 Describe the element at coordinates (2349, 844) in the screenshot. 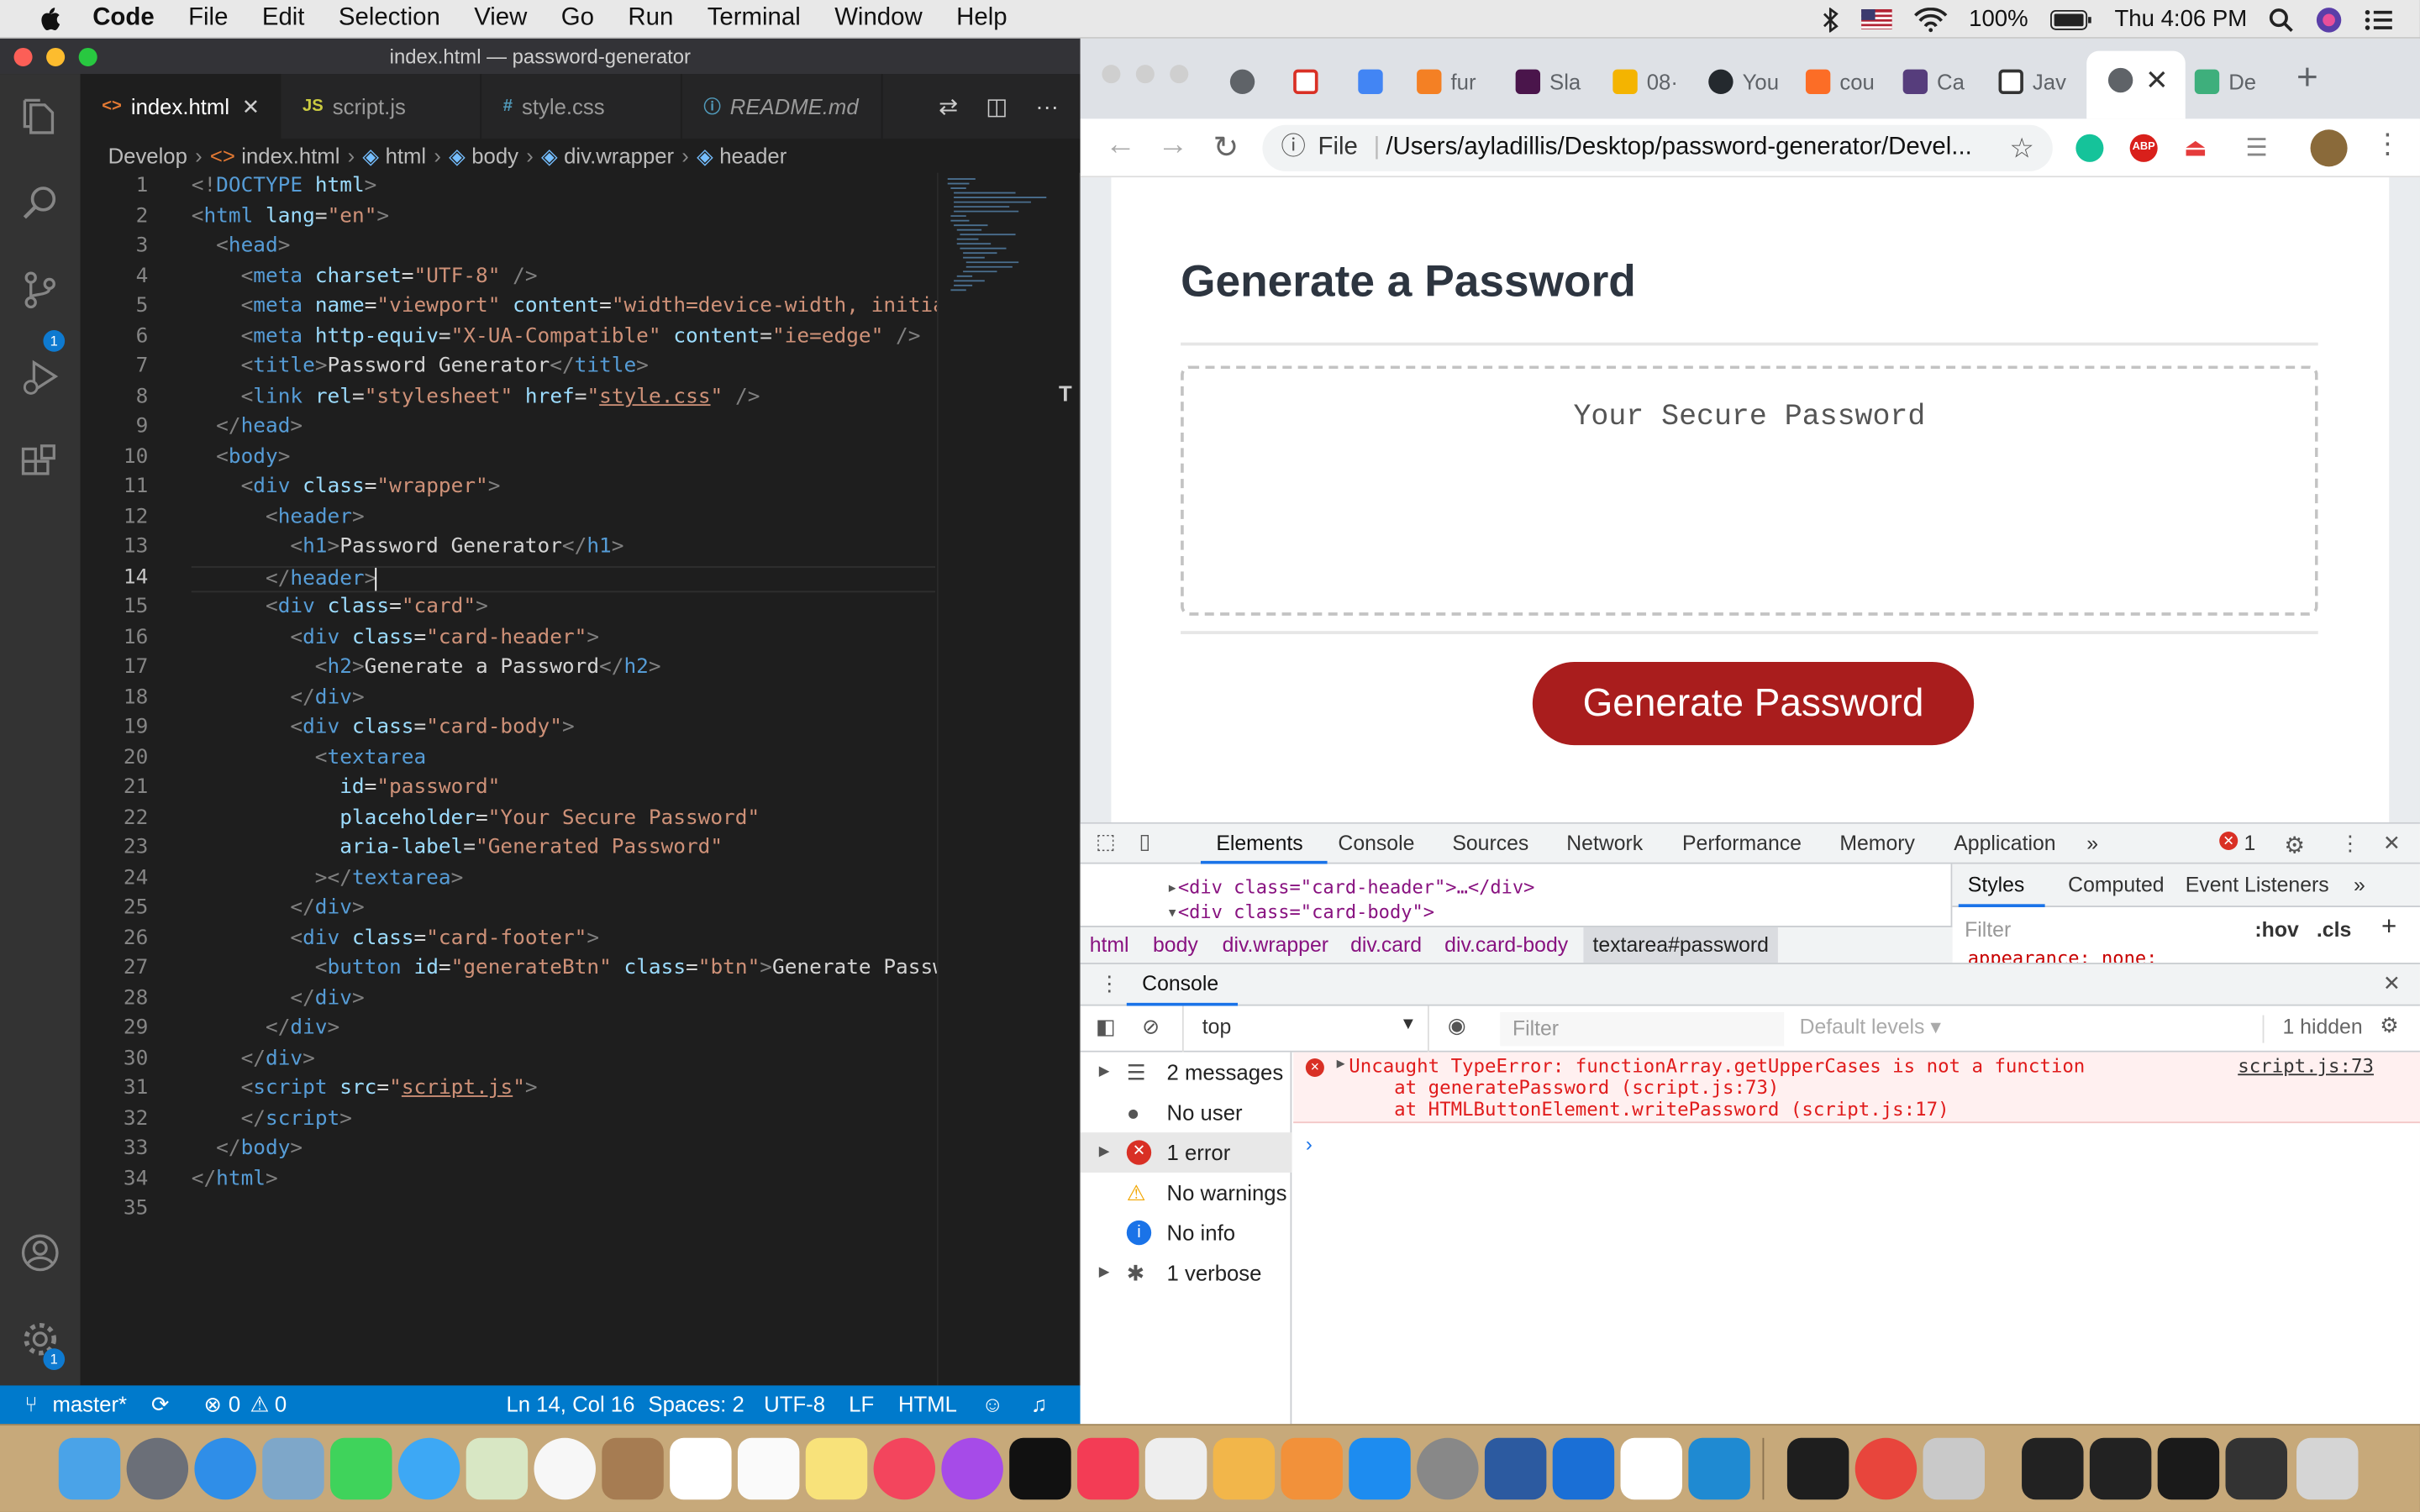

I see `customize-menu-icon: ⋮` at that location.